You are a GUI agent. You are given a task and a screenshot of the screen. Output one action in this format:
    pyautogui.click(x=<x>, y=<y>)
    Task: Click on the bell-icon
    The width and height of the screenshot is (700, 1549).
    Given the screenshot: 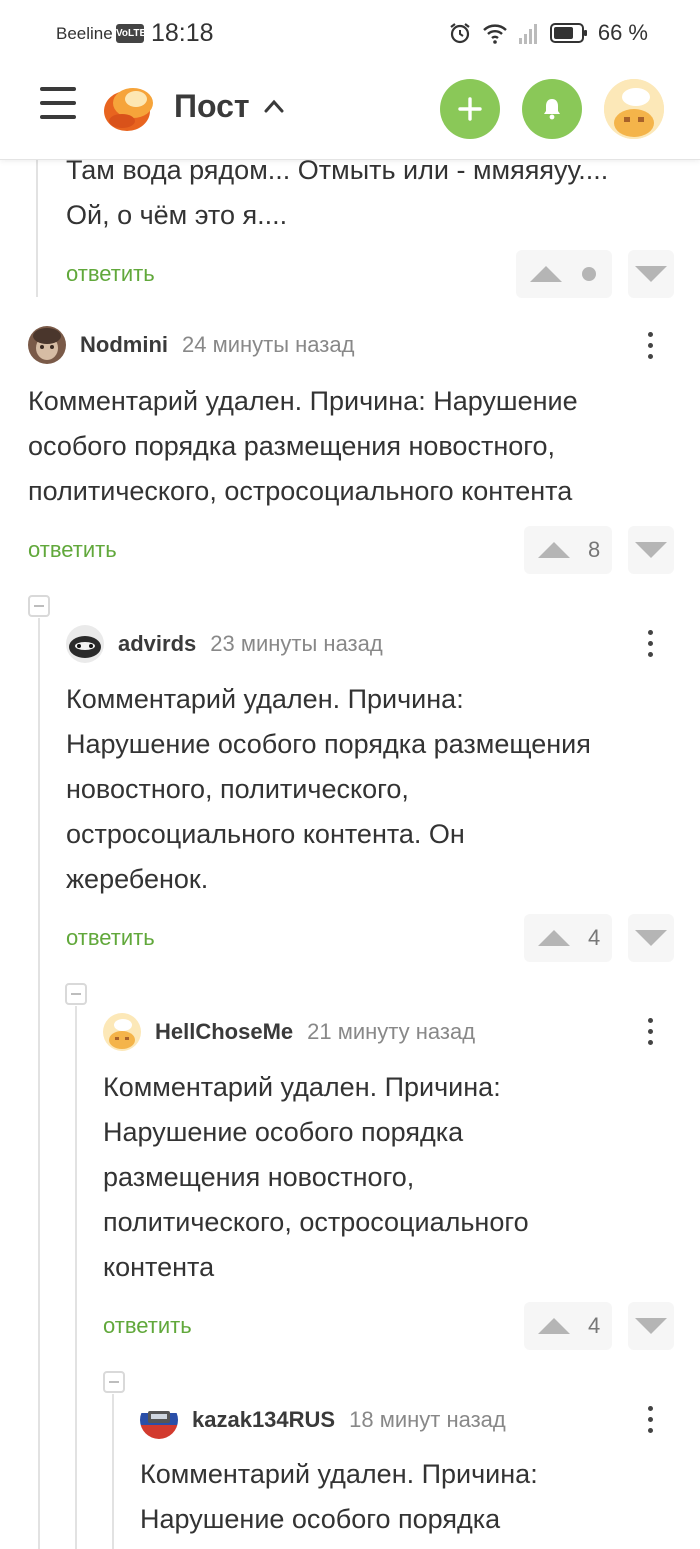 What is the action you would take?
    pyautogui.click(x=552, y=109)
    